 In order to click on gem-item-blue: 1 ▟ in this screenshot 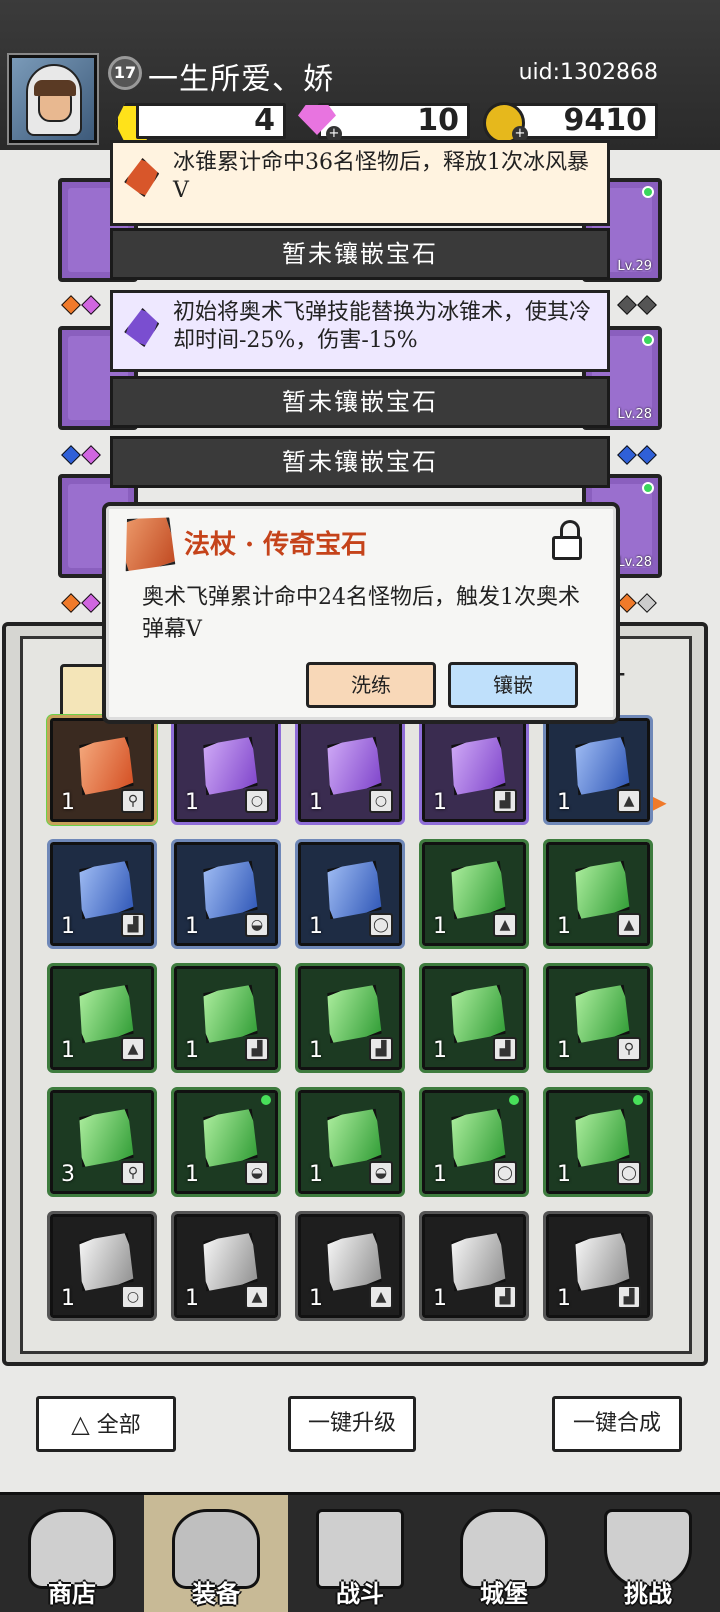, I will do `click(102, 894)`.